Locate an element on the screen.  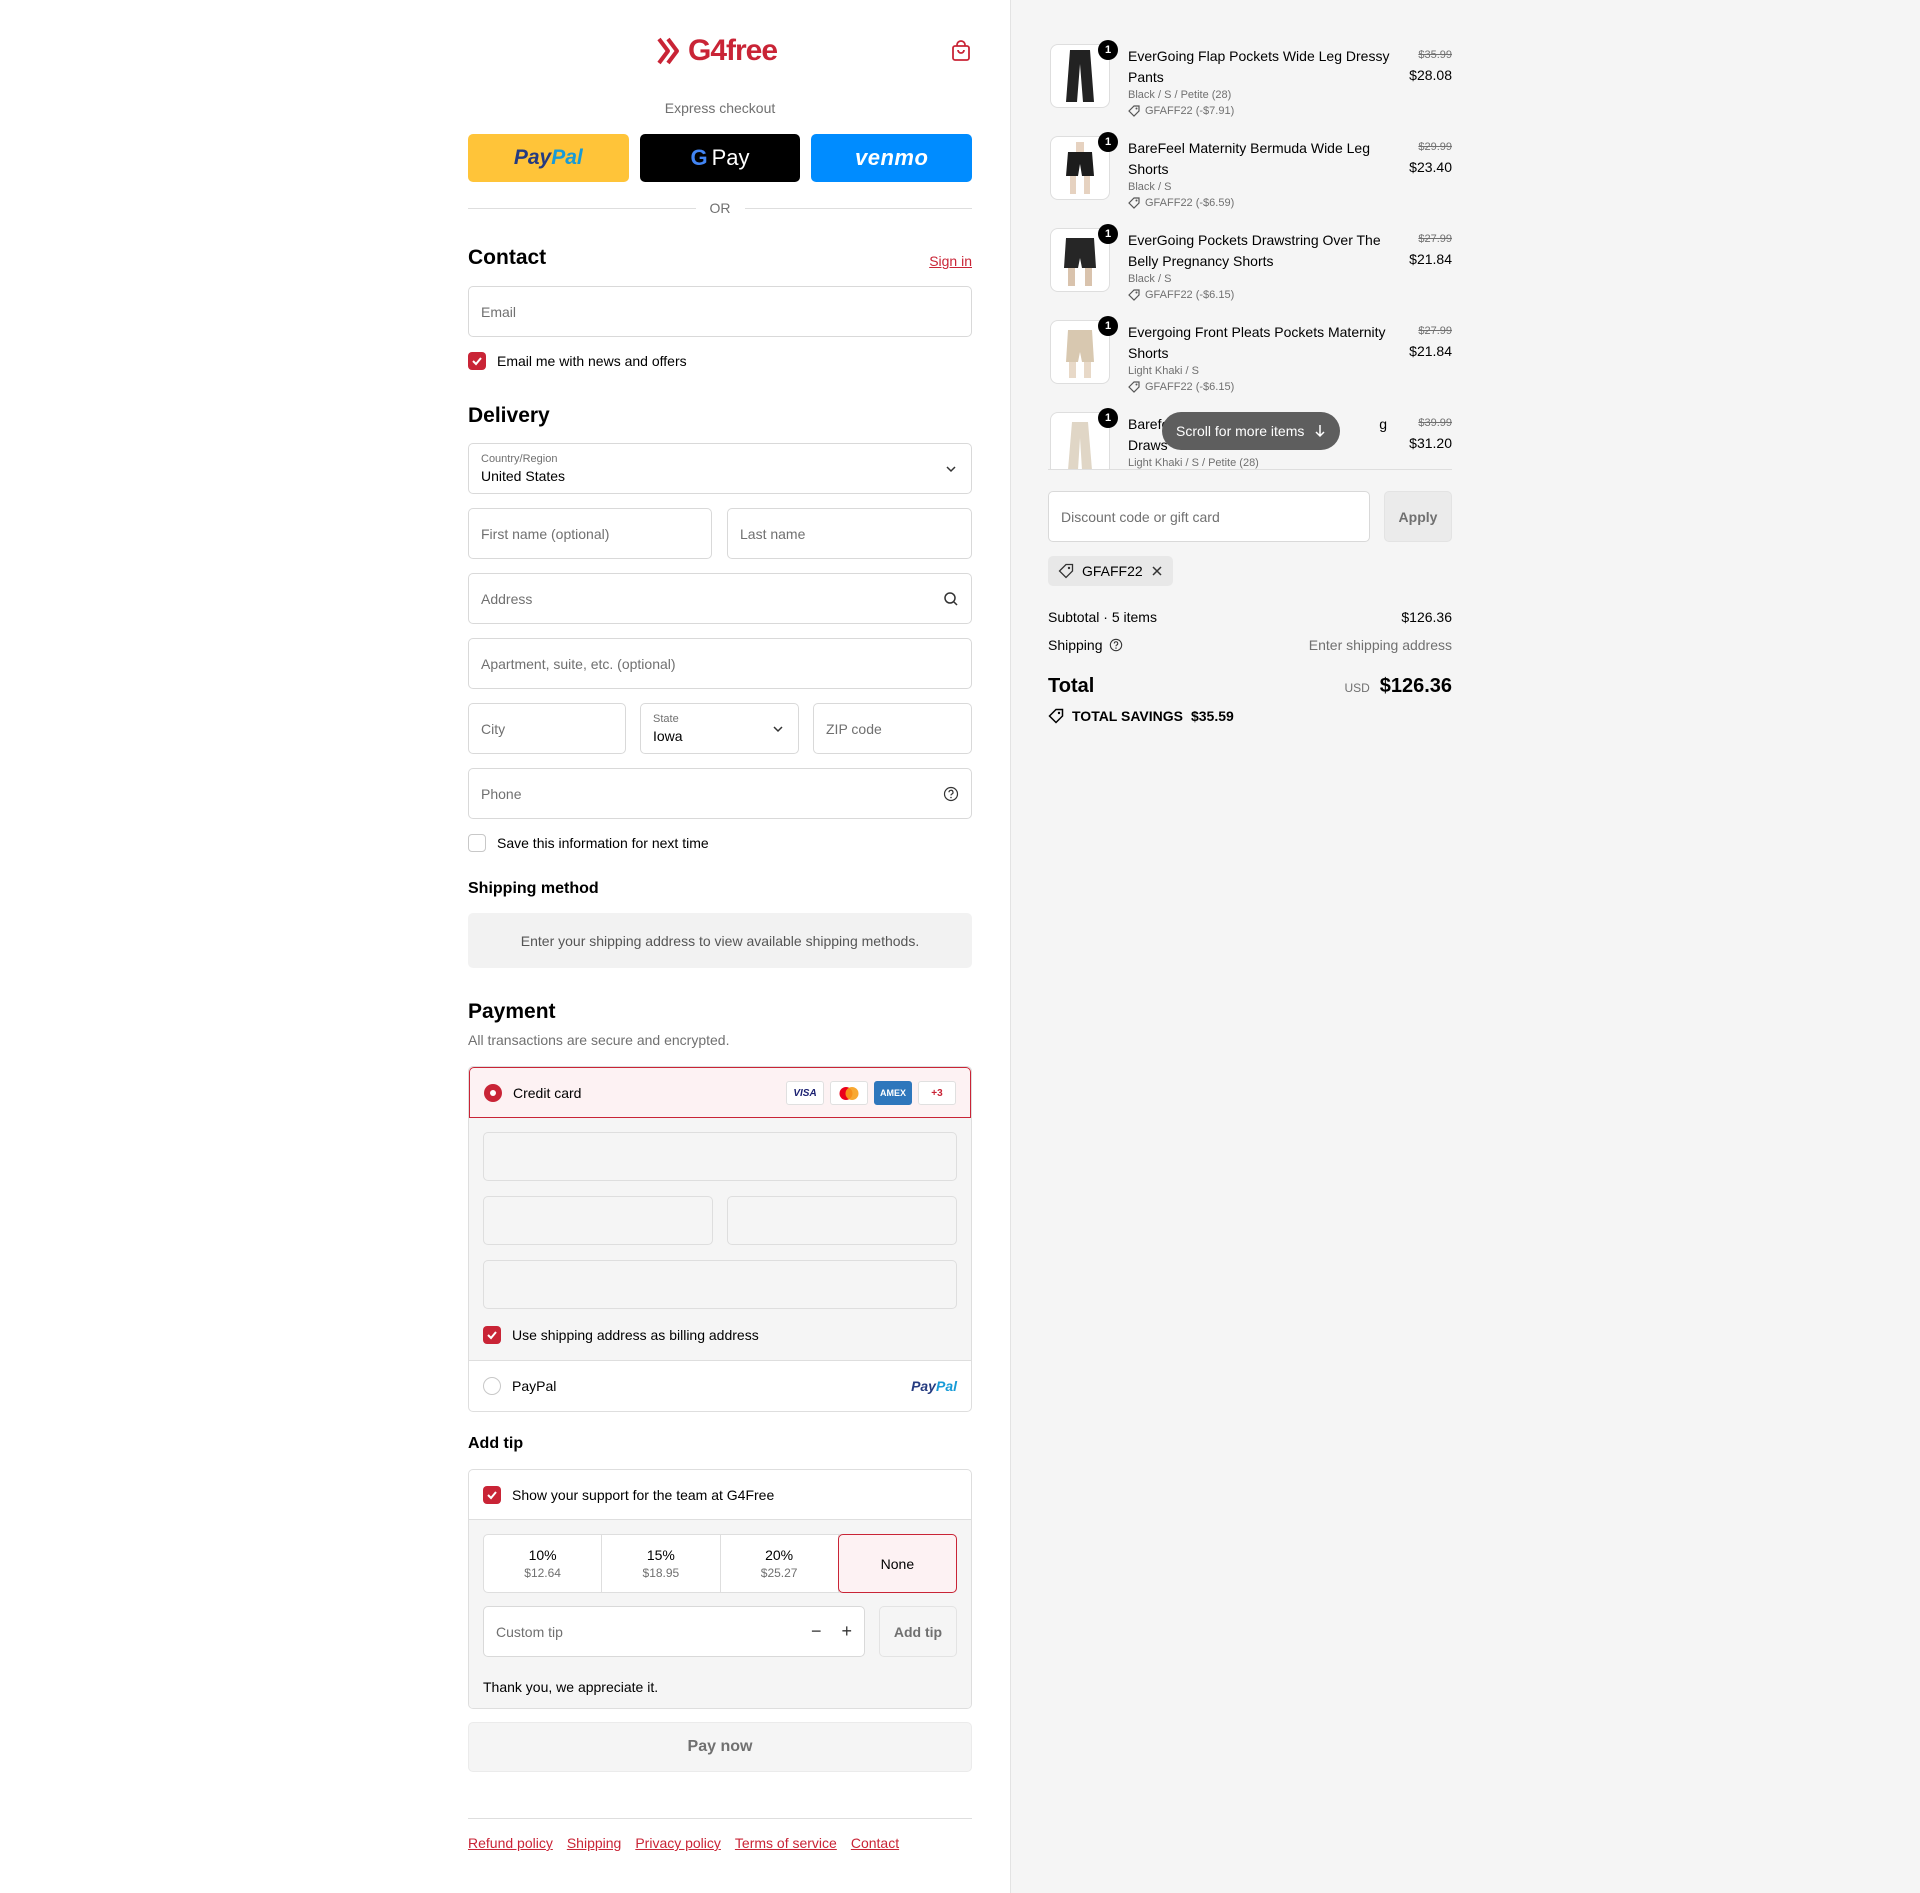
first-name-placeholder: First name (optional) is located at coordinates (545, 533).